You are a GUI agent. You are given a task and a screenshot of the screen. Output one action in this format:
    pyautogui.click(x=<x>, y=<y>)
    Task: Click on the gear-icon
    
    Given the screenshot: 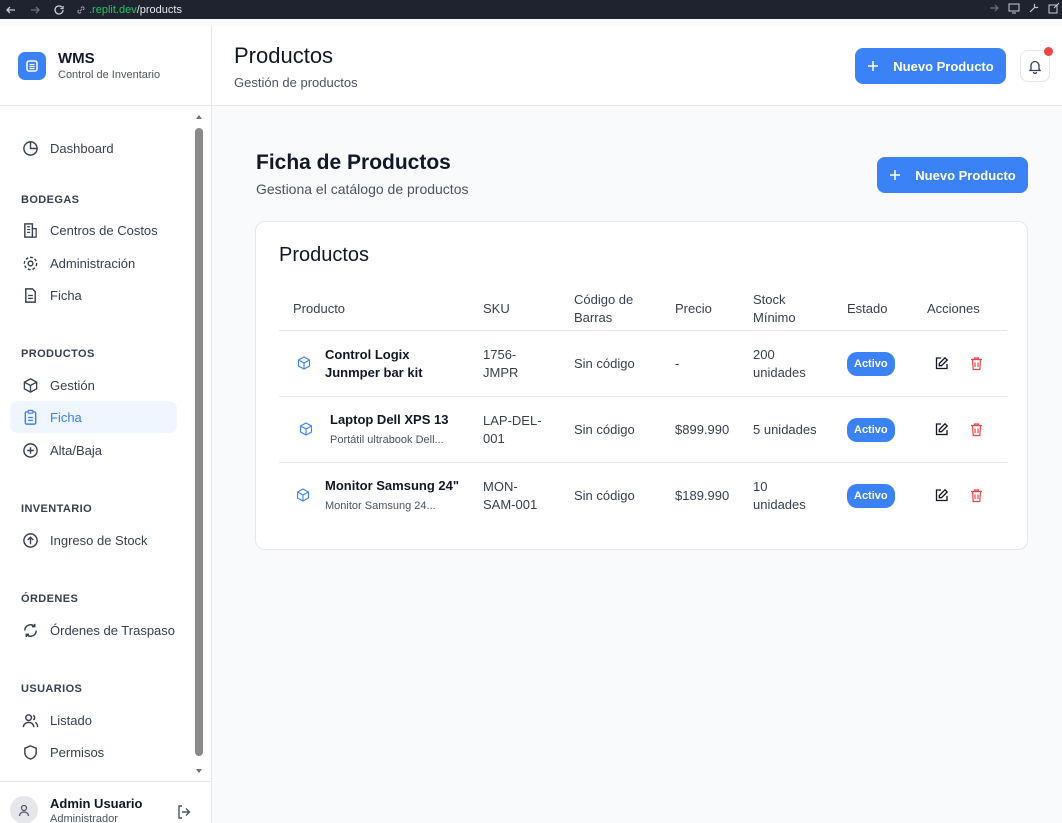 What is the action you would take?
    pyautogui.click(x=30, y=263)
    